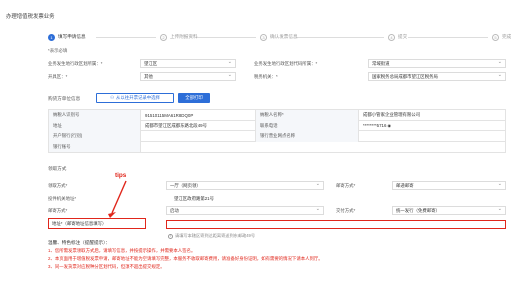 The image size is (530, 285). What do you see at coordinates (58, 76) in the screenshot?
I see `issue-area-label: 开具区：*` at bounding box center [58, 76].